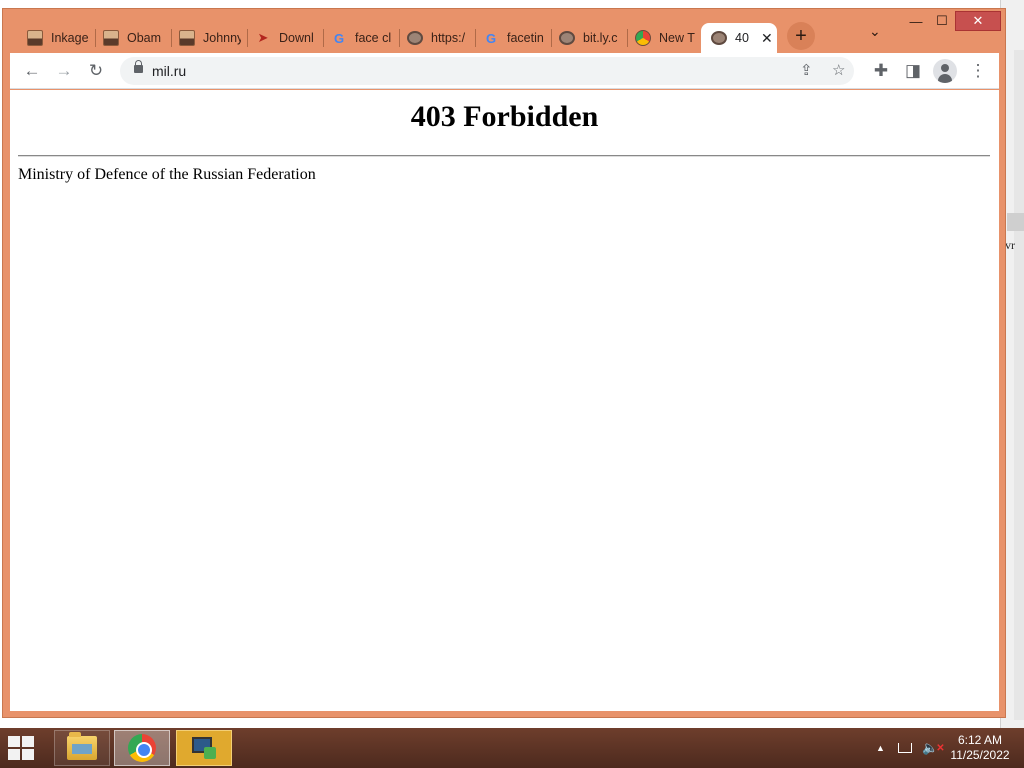  What do you see at coordinates (980, 740) in the screenshot?
I see `clock-time: 6:12 AM` at bounding box center [980, 740].